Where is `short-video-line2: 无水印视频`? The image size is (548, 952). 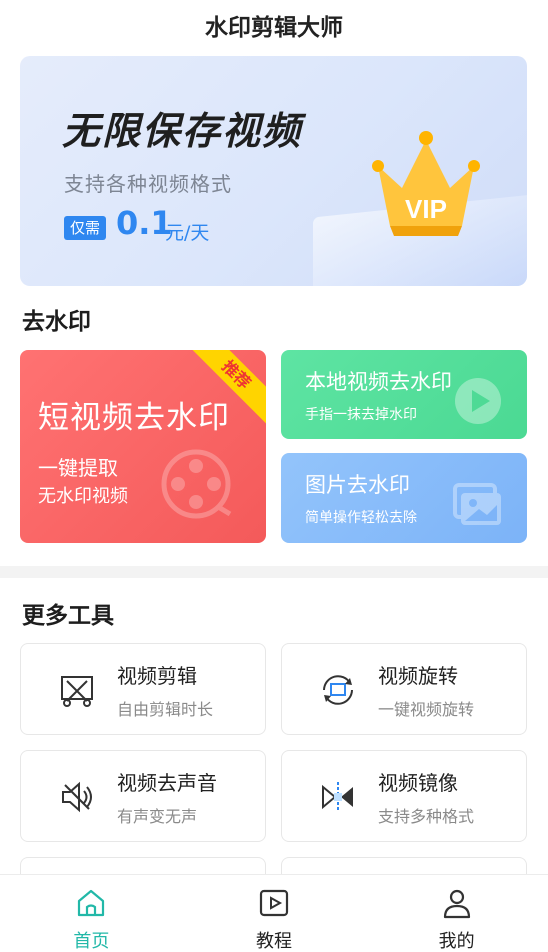 short-video-line2: 无水印视频 is located at coordinates (83, 496).